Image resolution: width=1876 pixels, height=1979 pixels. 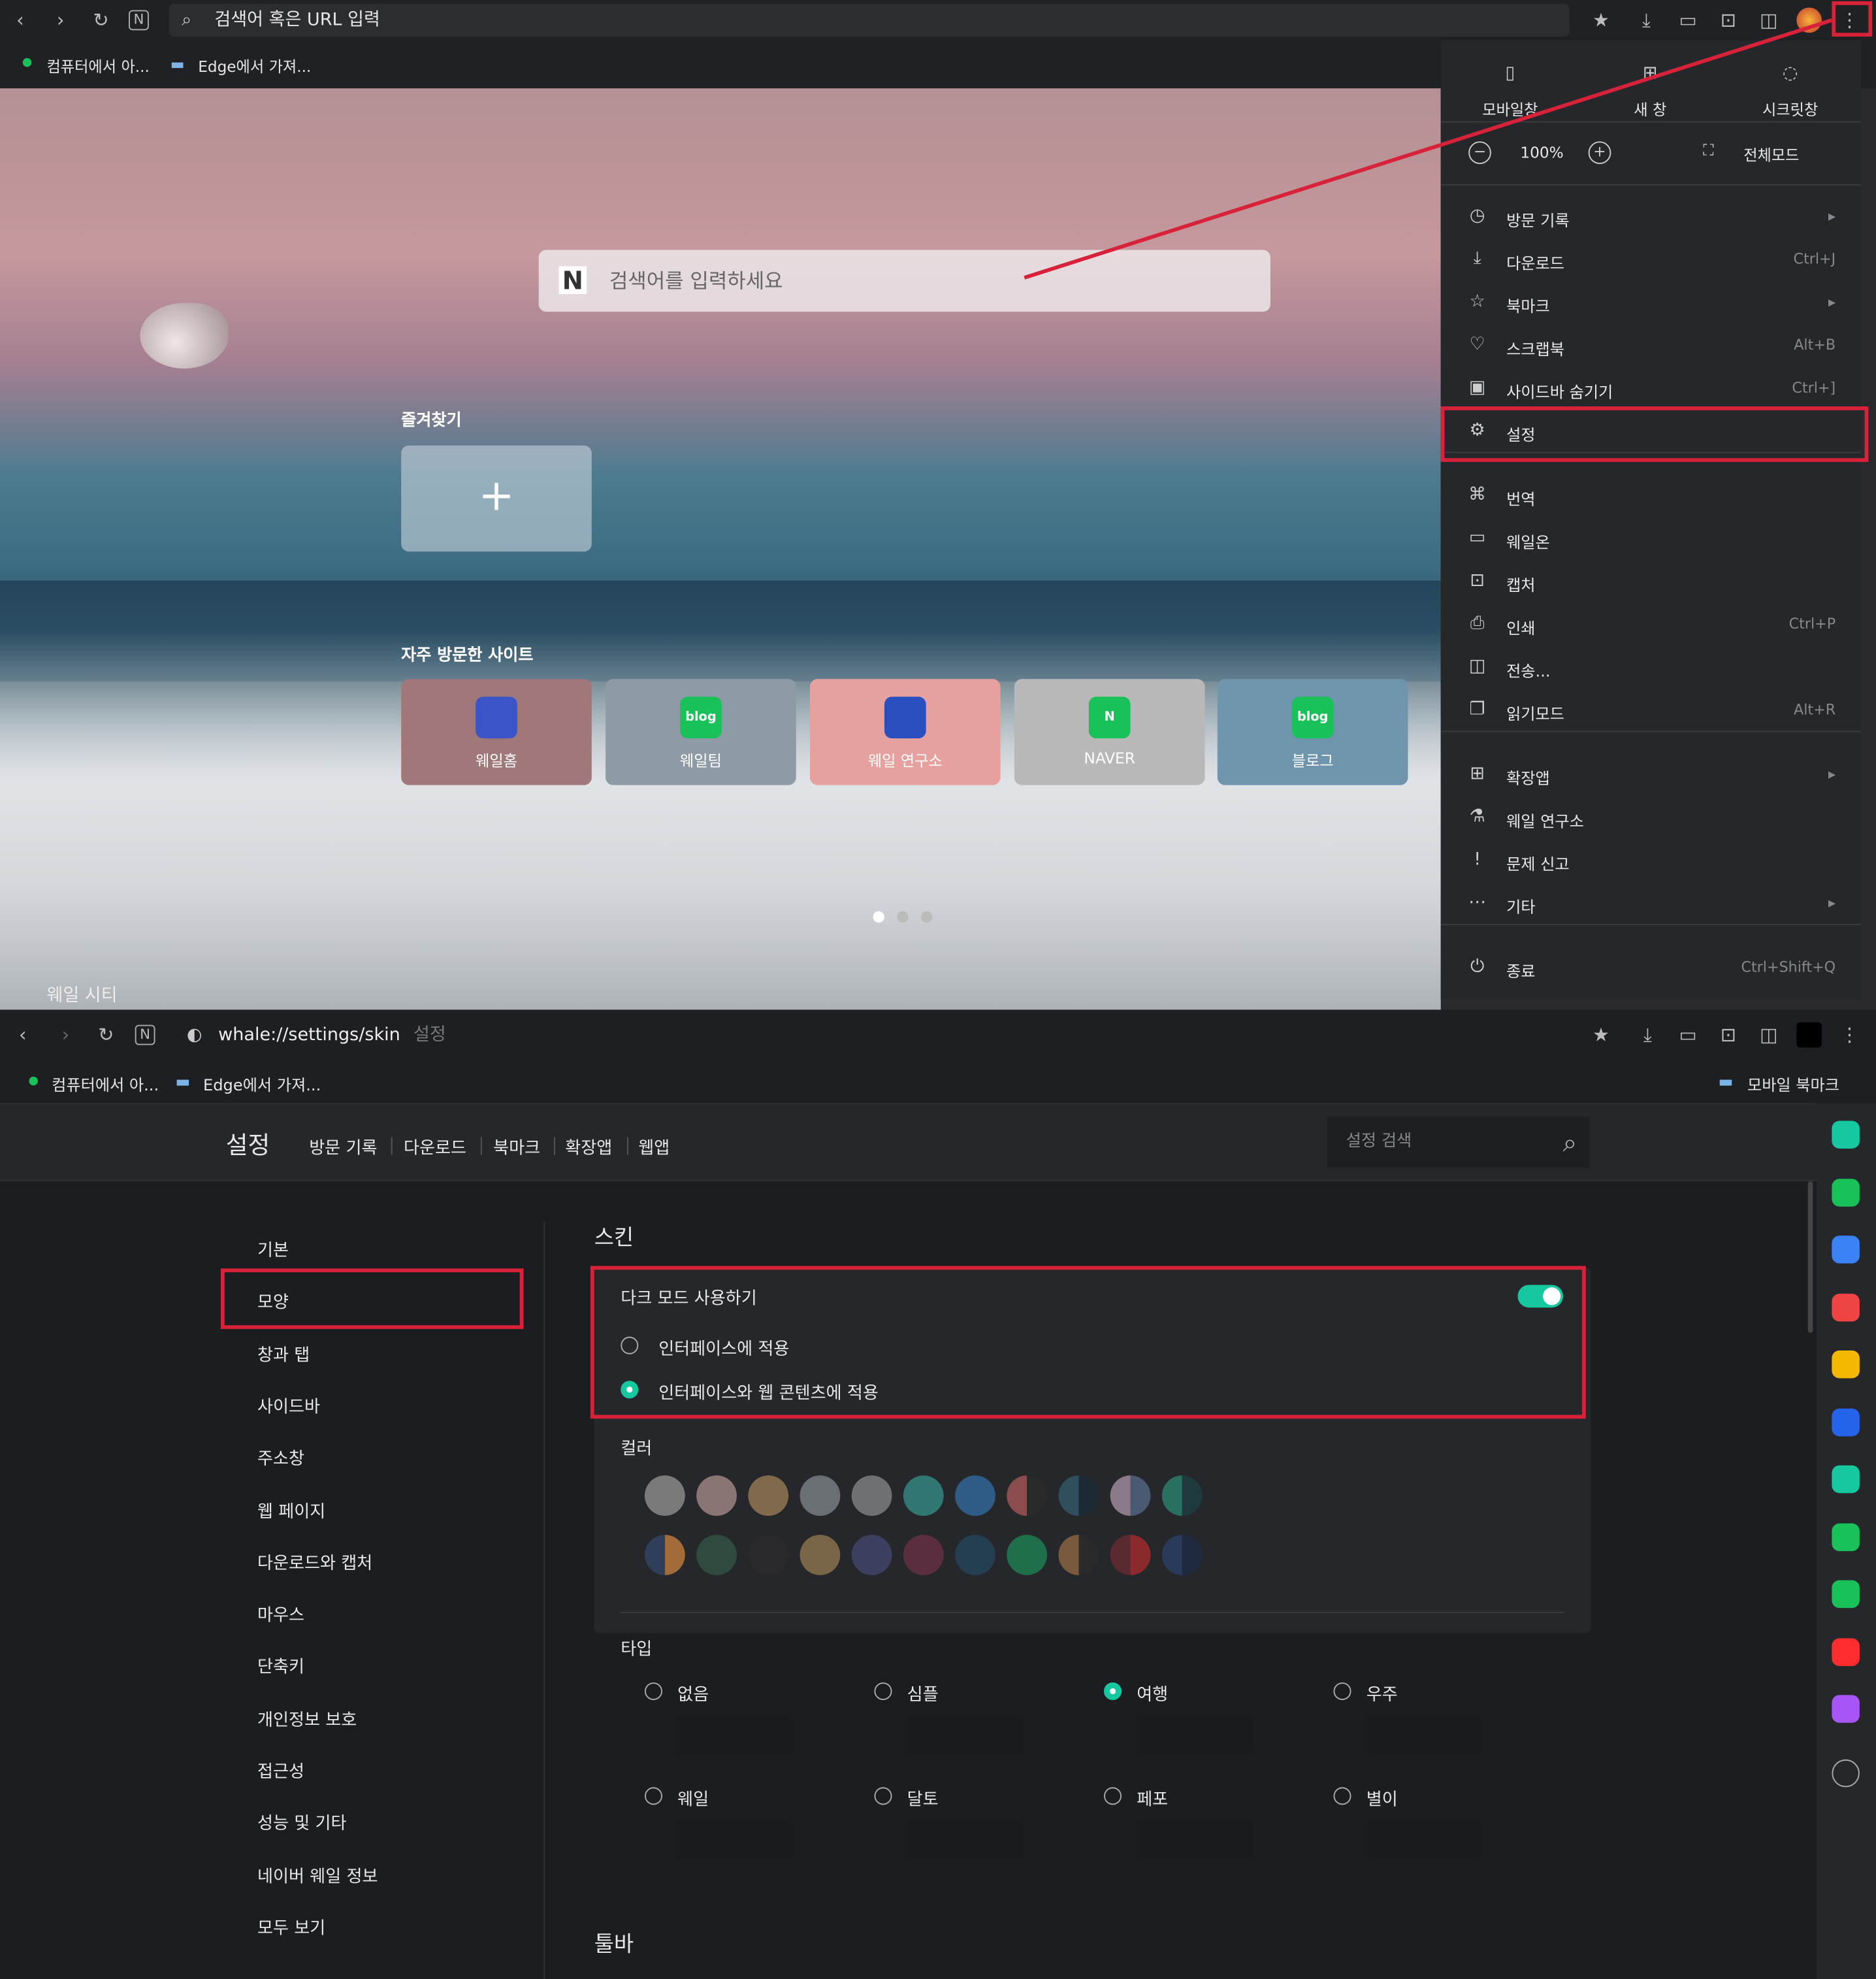 I want to click on settings-nav-item: 접근성, so click(x=280, y=1769).